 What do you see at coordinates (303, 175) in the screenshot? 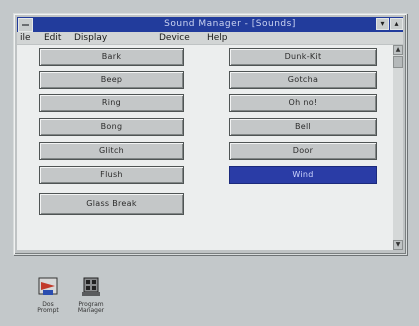
I see `sound-button-wind: Wind` at bounding box center [303, 175].